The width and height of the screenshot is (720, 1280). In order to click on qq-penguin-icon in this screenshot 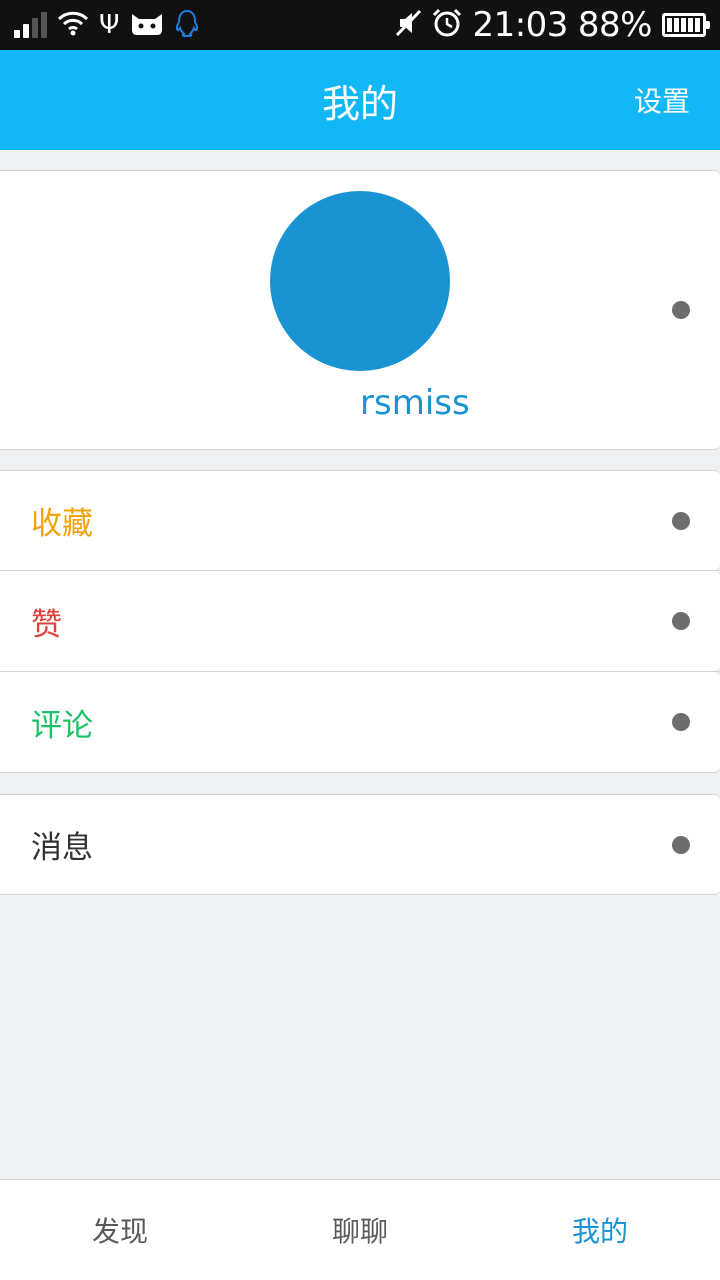, I will do `click(187, 25)`.